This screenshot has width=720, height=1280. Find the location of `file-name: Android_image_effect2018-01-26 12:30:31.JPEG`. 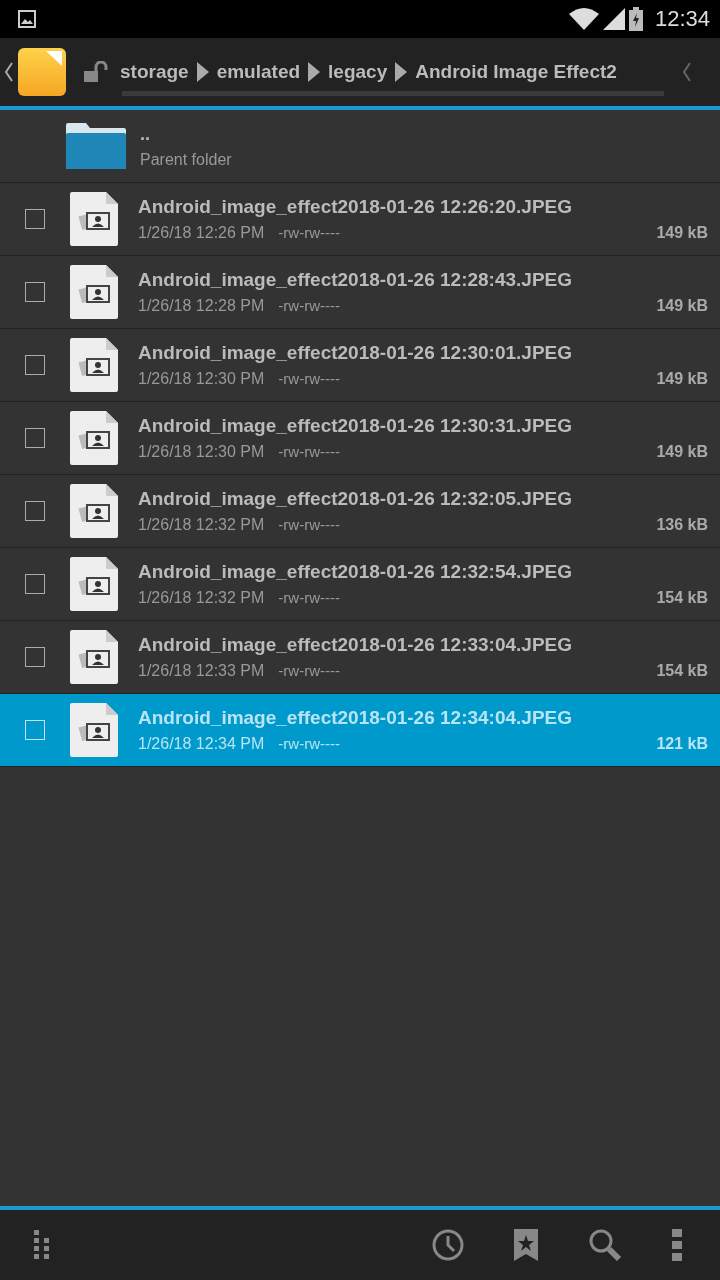

file-name: Android_image_effect2018-01-26 12:30:31.JPEG is located at coordinates (356, 426).